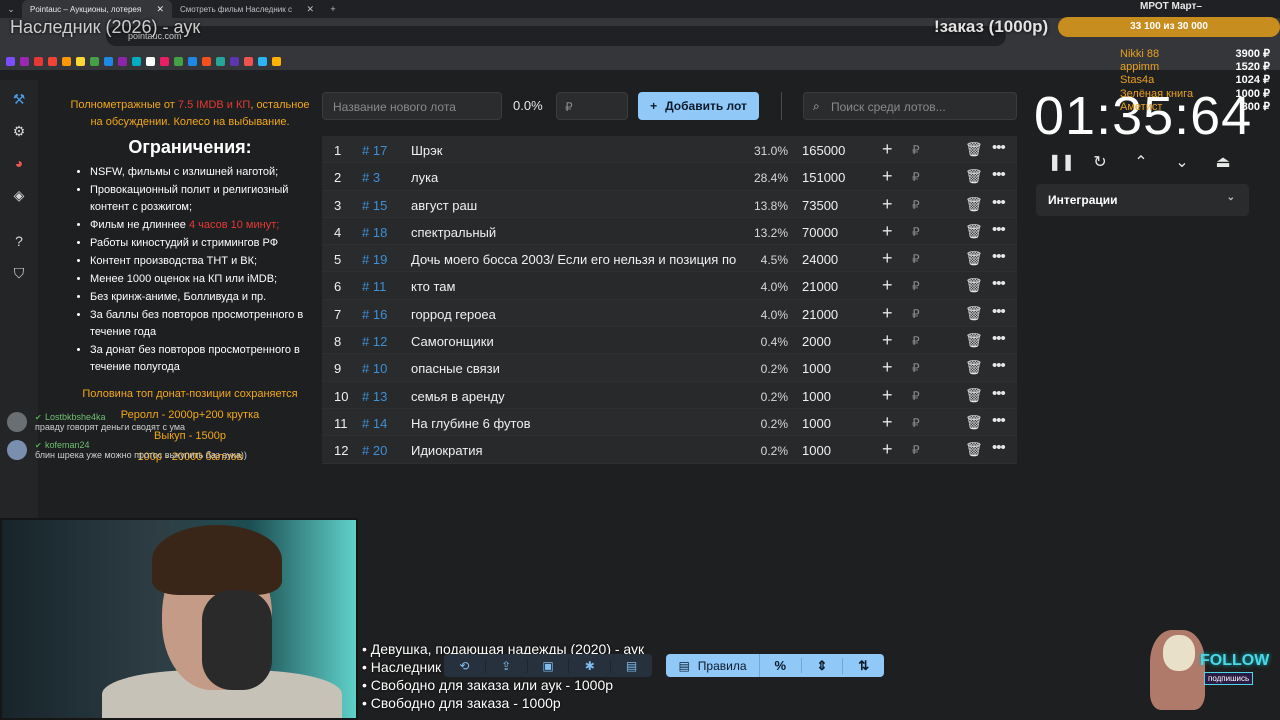 This screenshot has height=720, width=1280. I want to click on help-icon: ?, so click(19, 241).